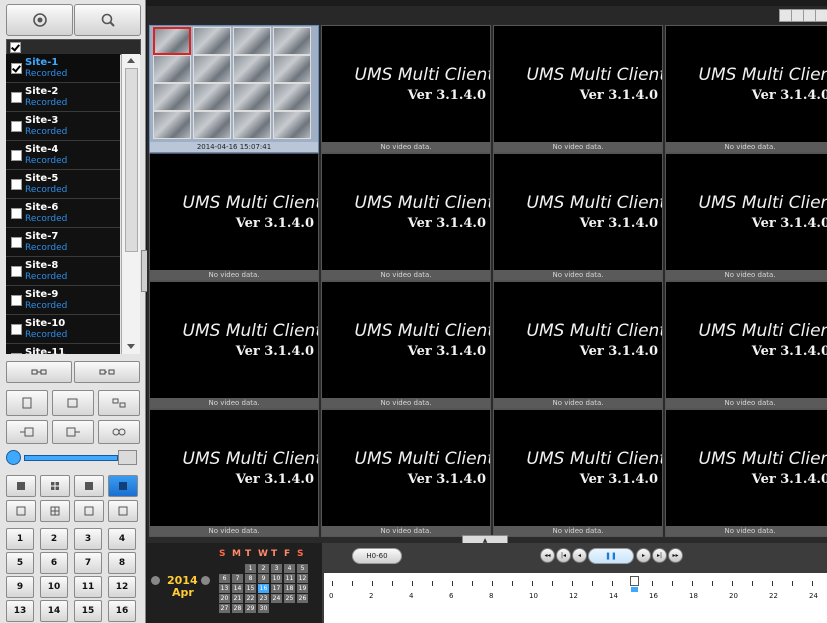 This screenshot has width=827, height=623. What do you see at coordinates (263, 578) in the screenshot?
I see `calendar-day: 9` at bounding box center [263, 578].